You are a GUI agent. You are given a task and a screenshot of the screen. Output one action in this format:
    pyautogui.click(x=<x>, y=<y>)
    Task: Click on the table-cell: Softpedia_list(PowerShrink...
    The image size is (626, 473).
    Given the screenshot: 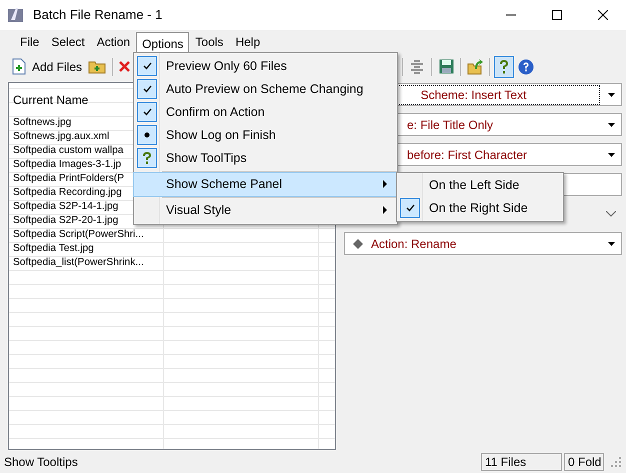 What is the action you would take?
    pyautogui.click(x=78, y=262)
    